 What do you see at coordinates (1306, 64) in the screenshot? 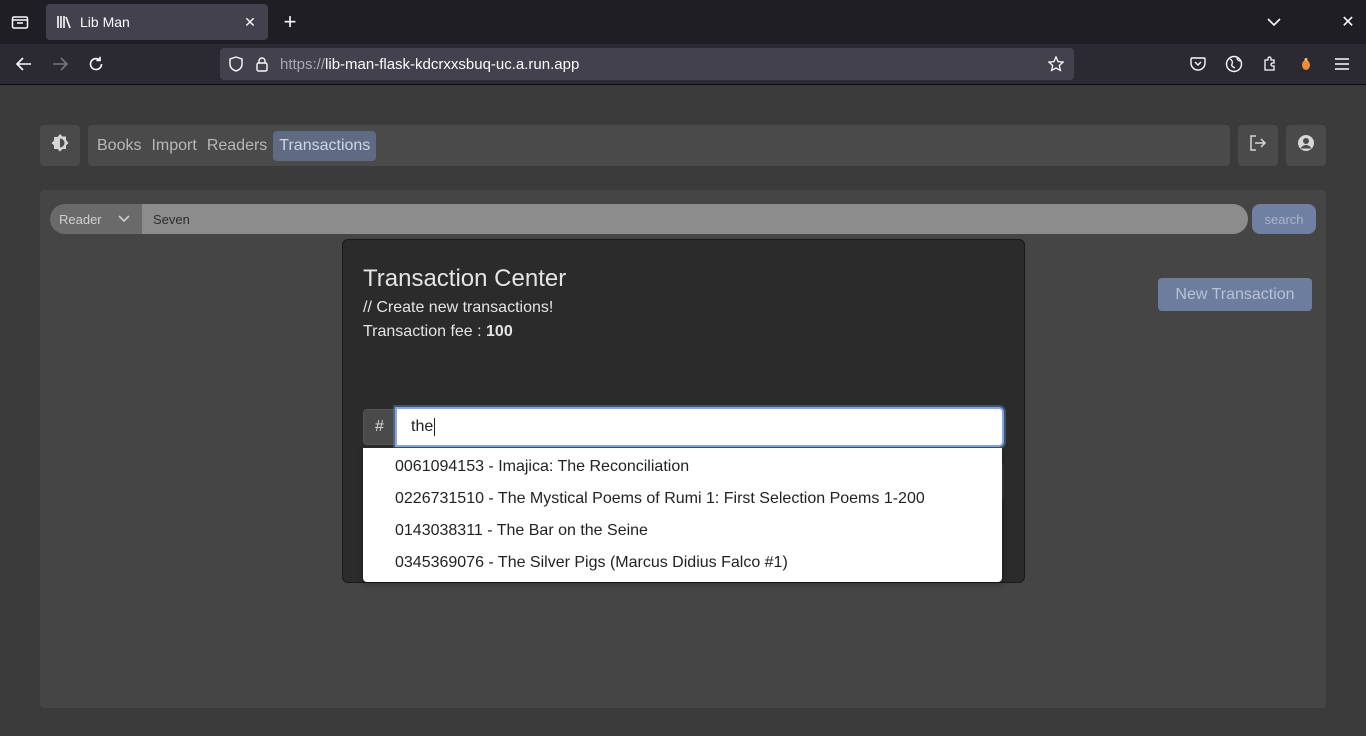
I see `extension-status-icon` at bounding box center [1306, 64].